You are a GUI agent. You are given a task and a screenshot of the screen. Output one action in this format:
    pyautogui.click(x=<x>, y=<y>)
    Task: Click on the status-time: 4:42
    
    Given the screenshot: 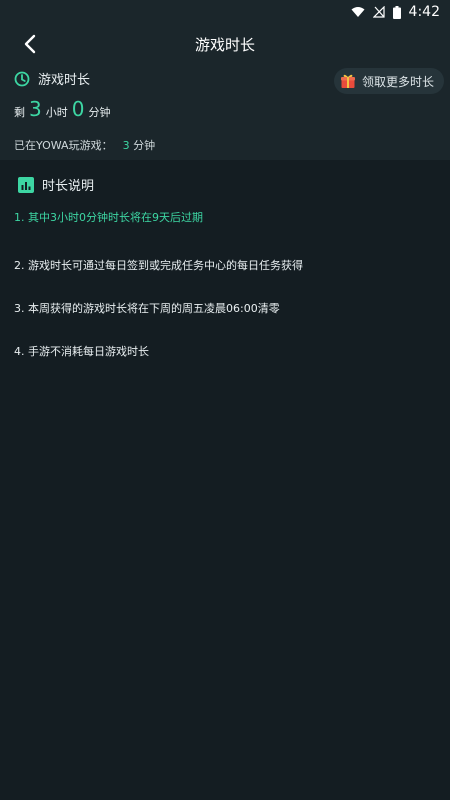 What is the action you would take?
    pyautogui.click(x=424, y=12)
    